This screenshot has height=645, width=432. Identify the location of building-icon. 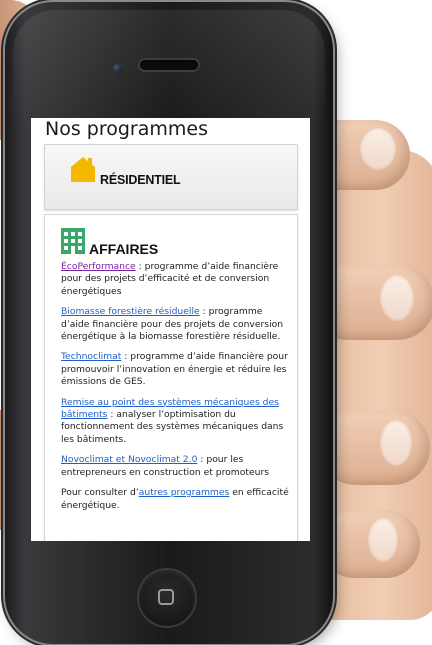
(73, 241).